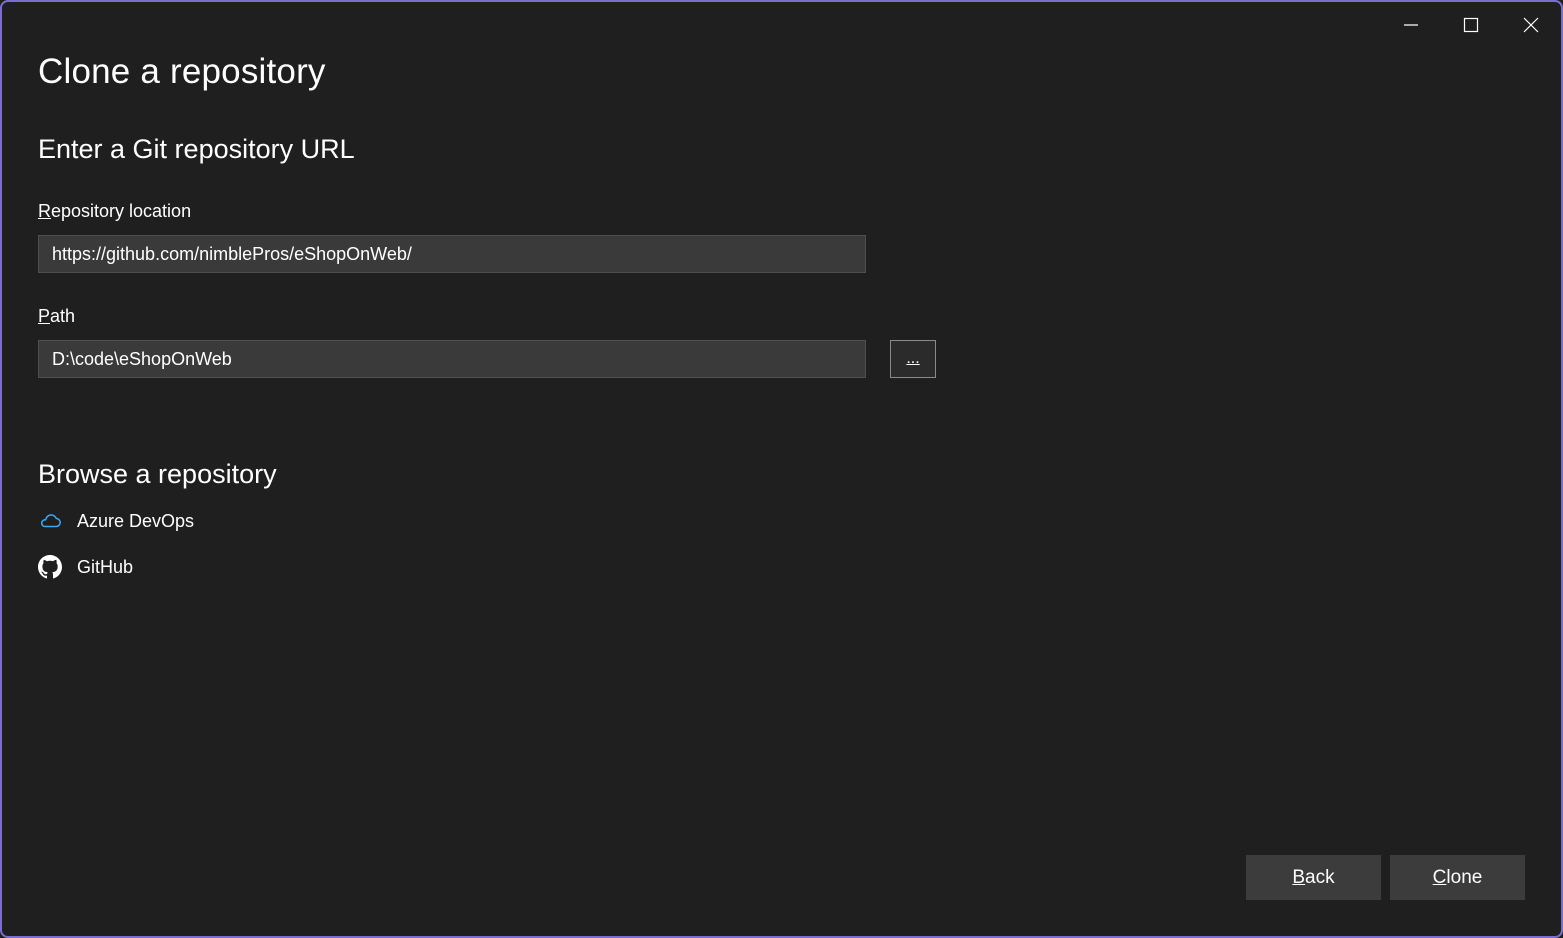 This screenshot has height=938, width=1563. I want to click on maximize-button, so click(1471, 25).